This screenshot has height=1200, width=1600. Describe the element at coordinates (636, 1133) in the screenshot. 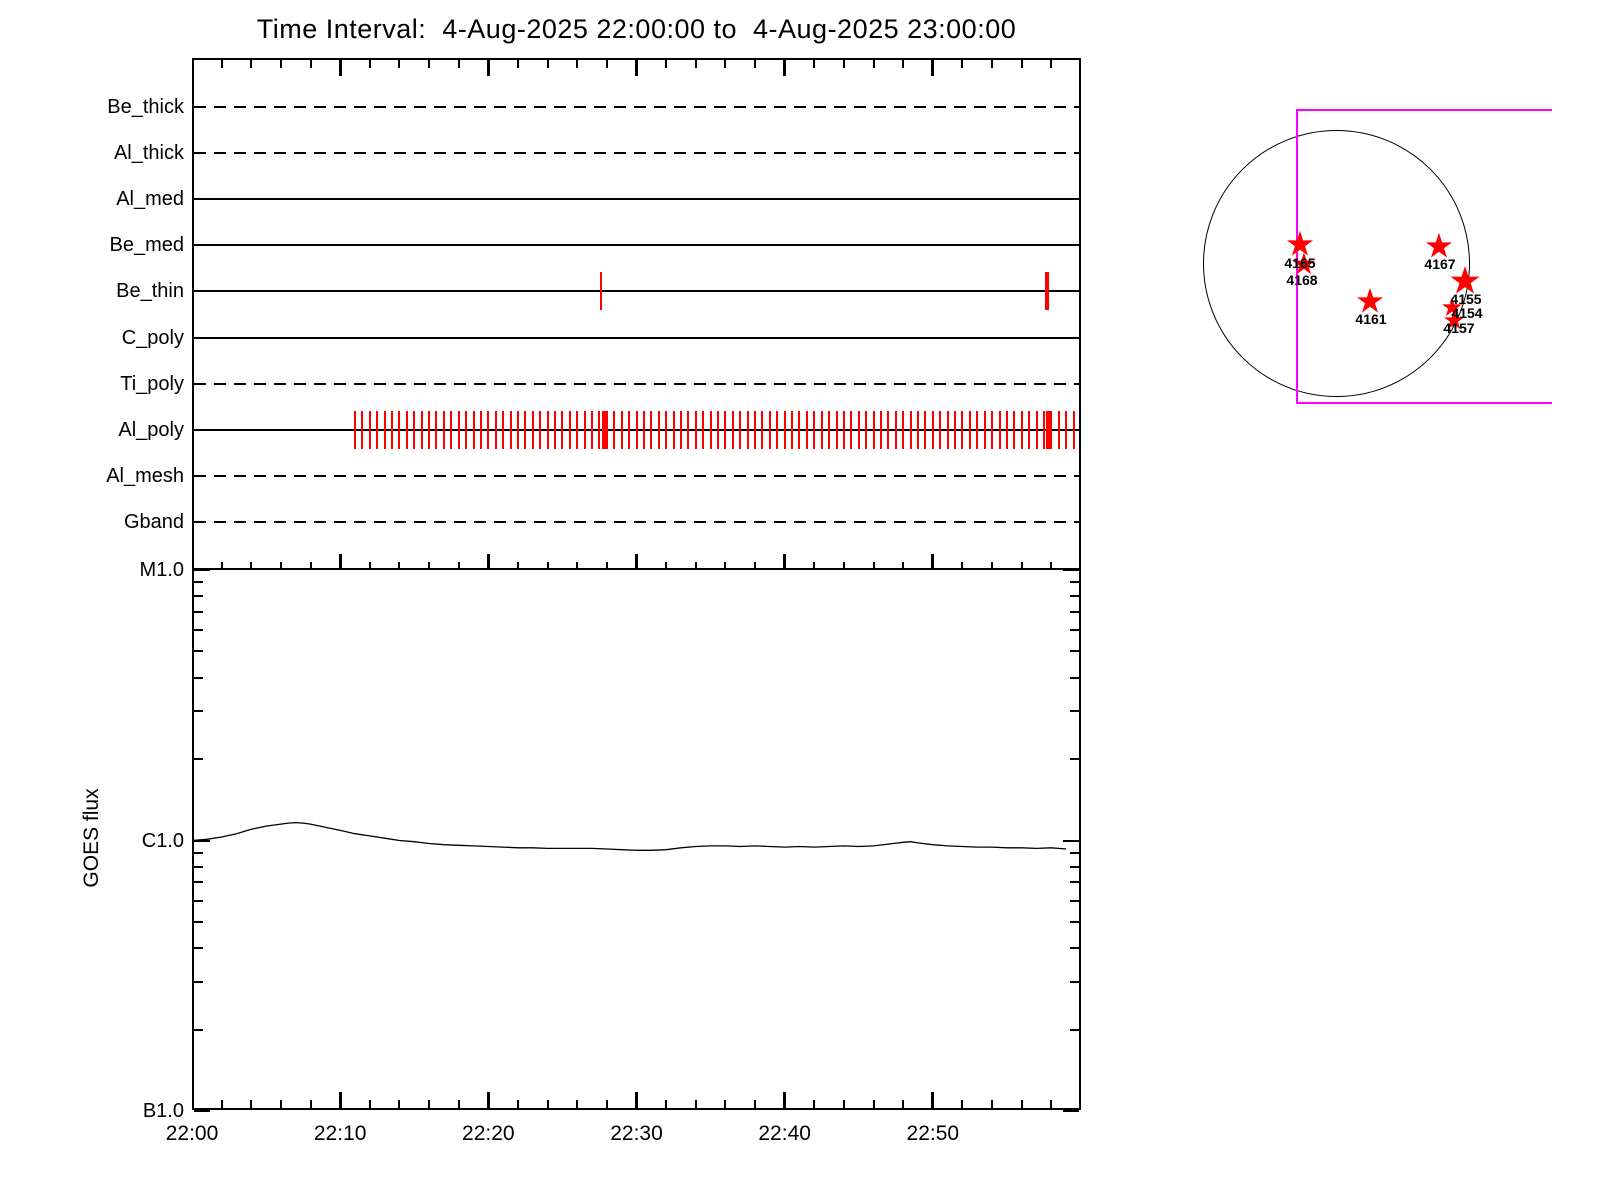

I see `time-tick-label: 22:30` at that location.